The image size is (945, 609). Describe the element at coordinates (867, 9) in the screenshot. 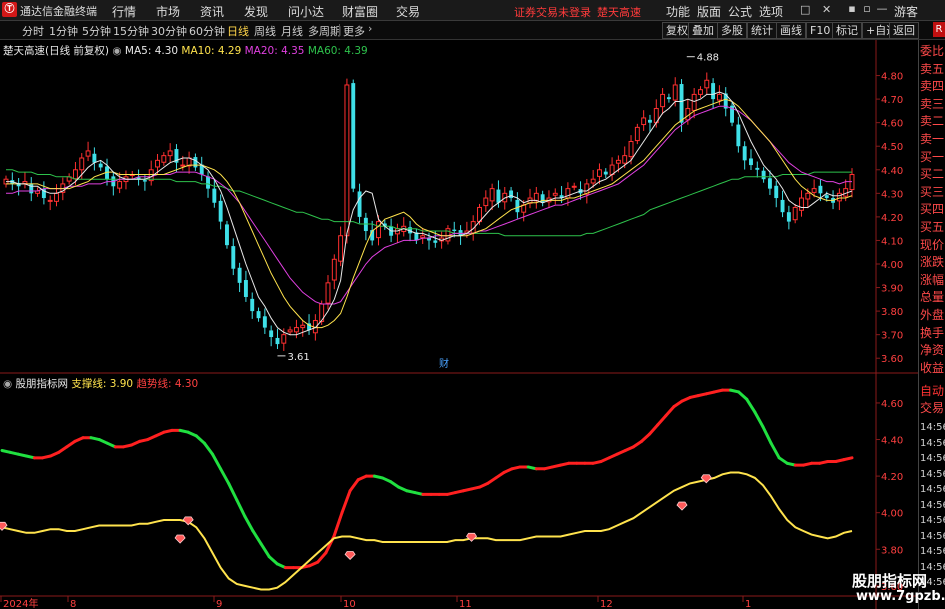

I see `restore-icon: ▫` at that location.